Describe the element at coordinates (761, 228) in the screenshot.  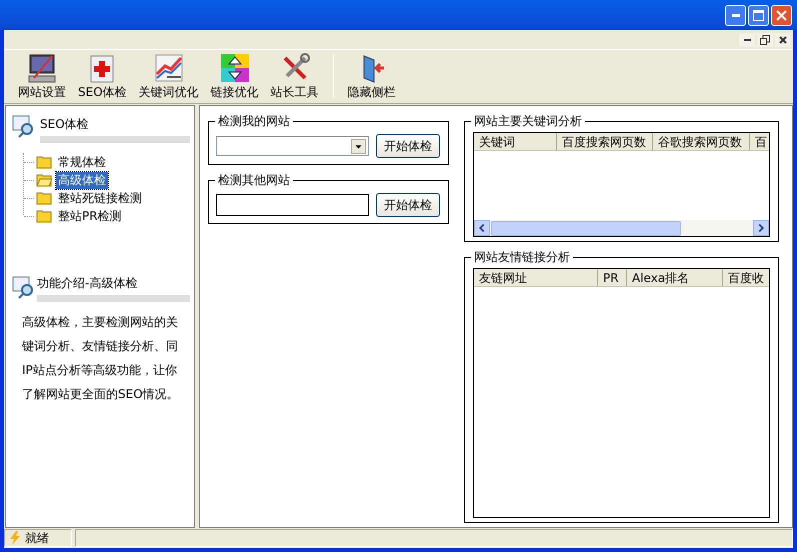
I see `scroll-right-icon` at that location.